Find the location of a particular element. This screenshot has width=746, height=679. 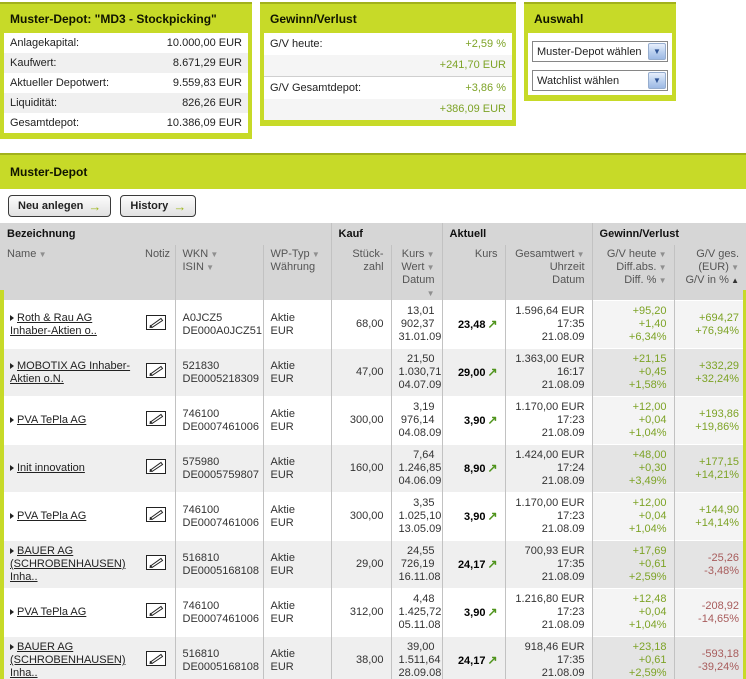

gesamtwert-cell: 1.596,64 EUR 17:35 21.08.09 is located at coordinates (548, 324).